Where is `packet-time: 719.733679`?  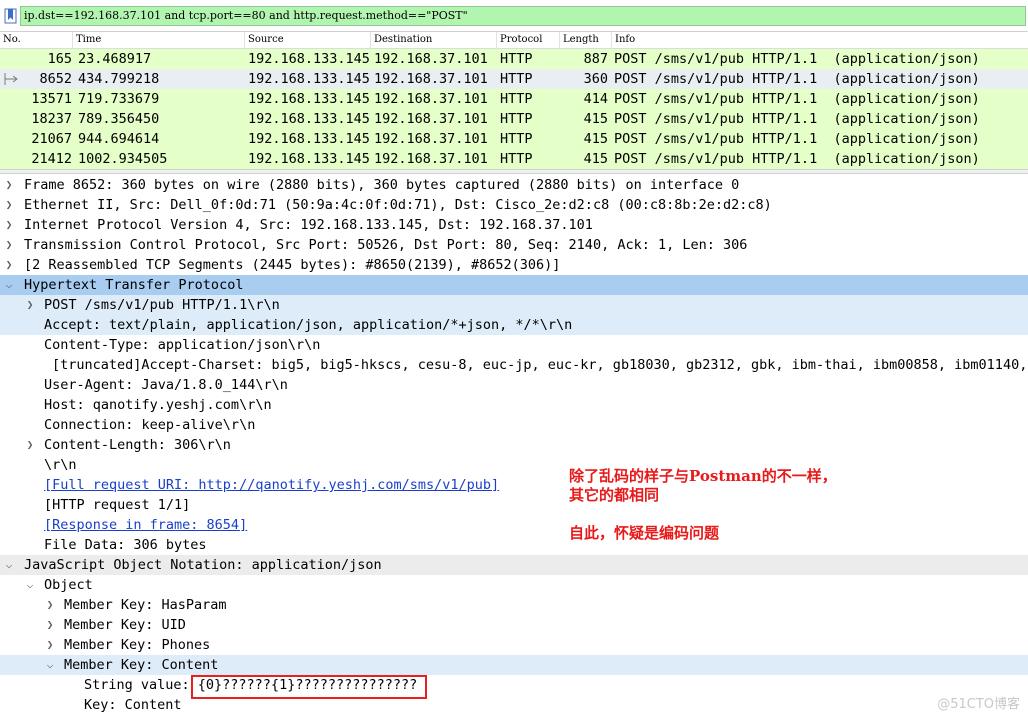 packet-time: 719.733679 is located at coordinates (119, 99).